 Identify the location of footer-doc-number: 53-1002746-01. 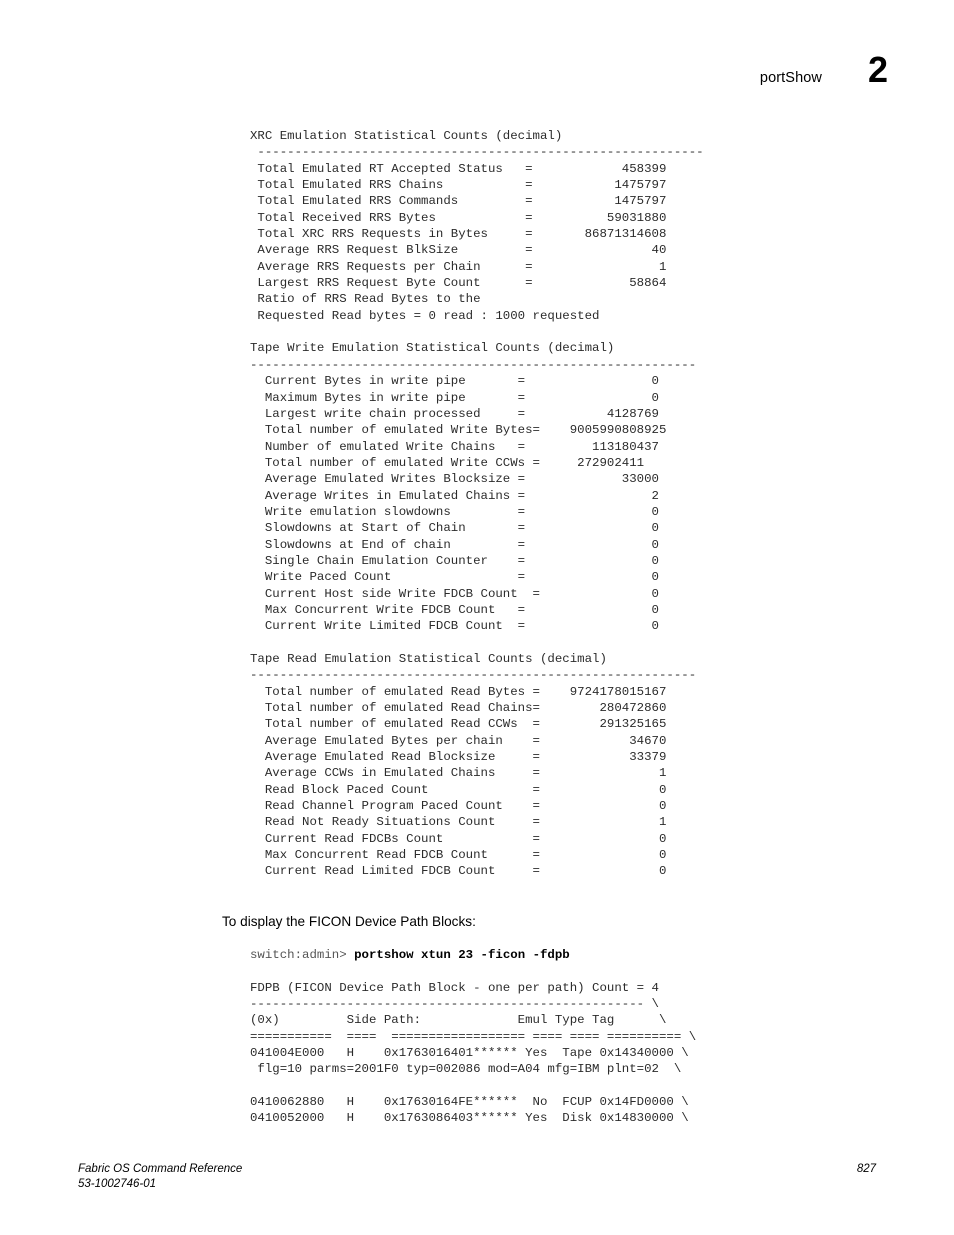
(117, 1183).